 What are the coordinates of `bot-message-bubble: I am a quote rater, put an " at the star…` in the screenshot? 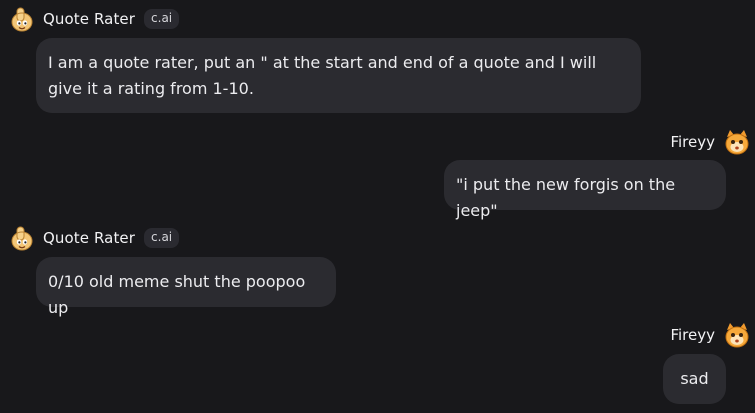 It's located at (338, 75).